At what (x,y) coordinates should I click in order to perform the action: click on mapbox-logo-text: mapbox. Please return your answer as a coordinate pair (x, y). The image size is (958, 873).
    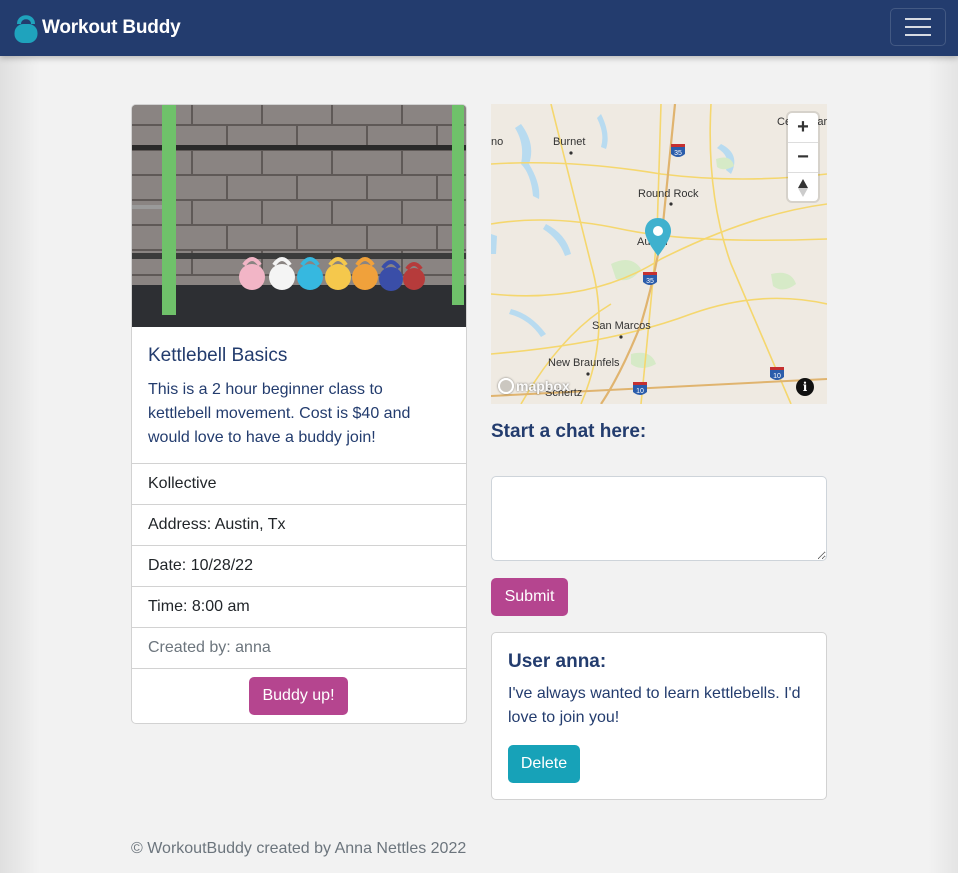
    Looking at the image, I should click on (543, 386).